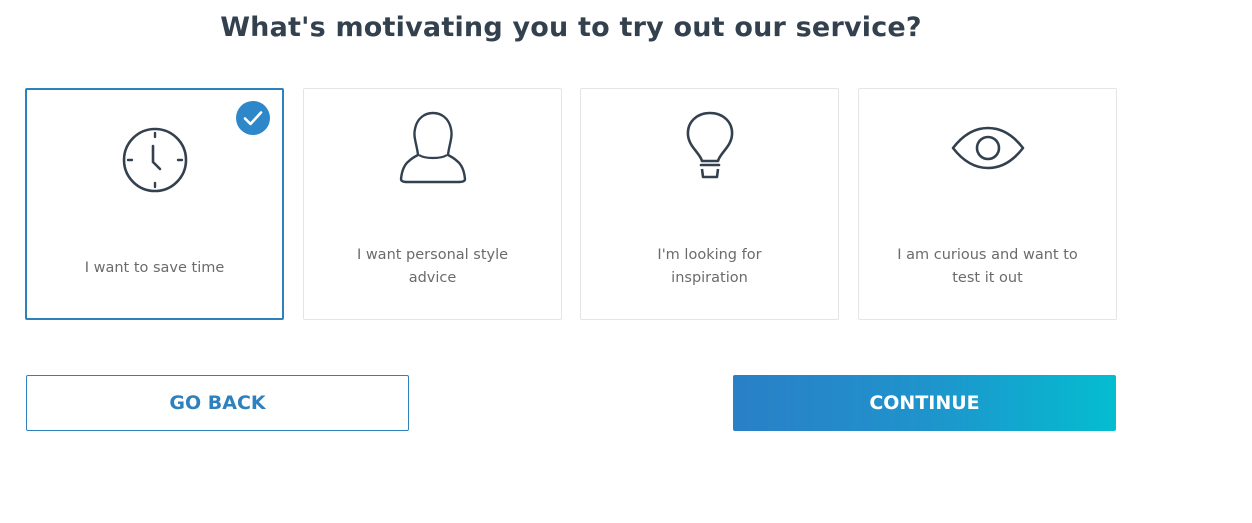  Describe the element at coordinates (987, 204) in the screenshot. I see `option-card-curious: I am curious and want to test it out` at that location.